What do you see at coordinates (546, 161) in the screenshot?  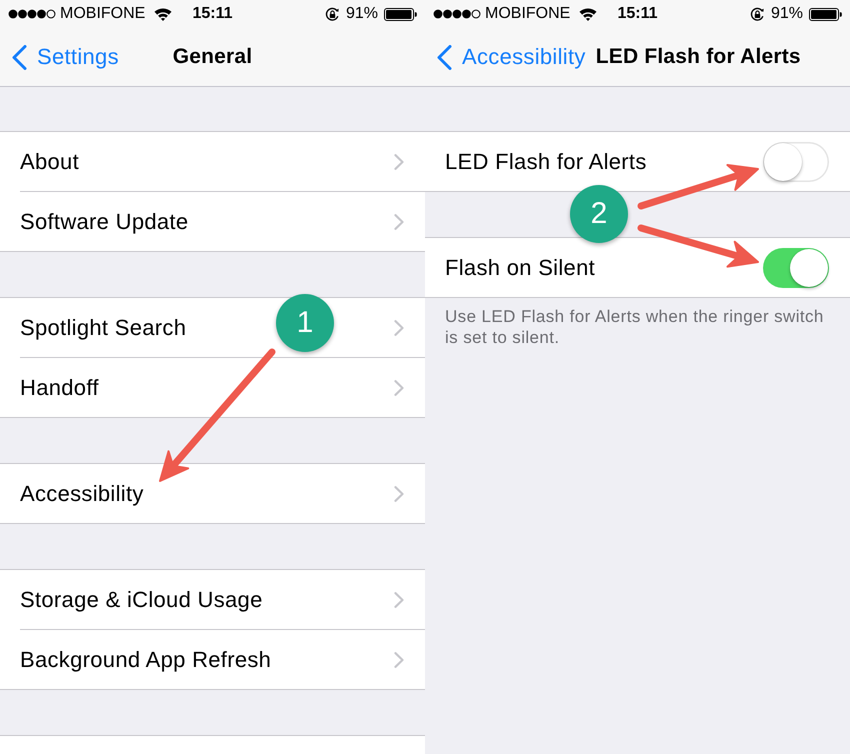 I see `setting-label: LED Flash for Alerts` at bounding box center [546, 161].